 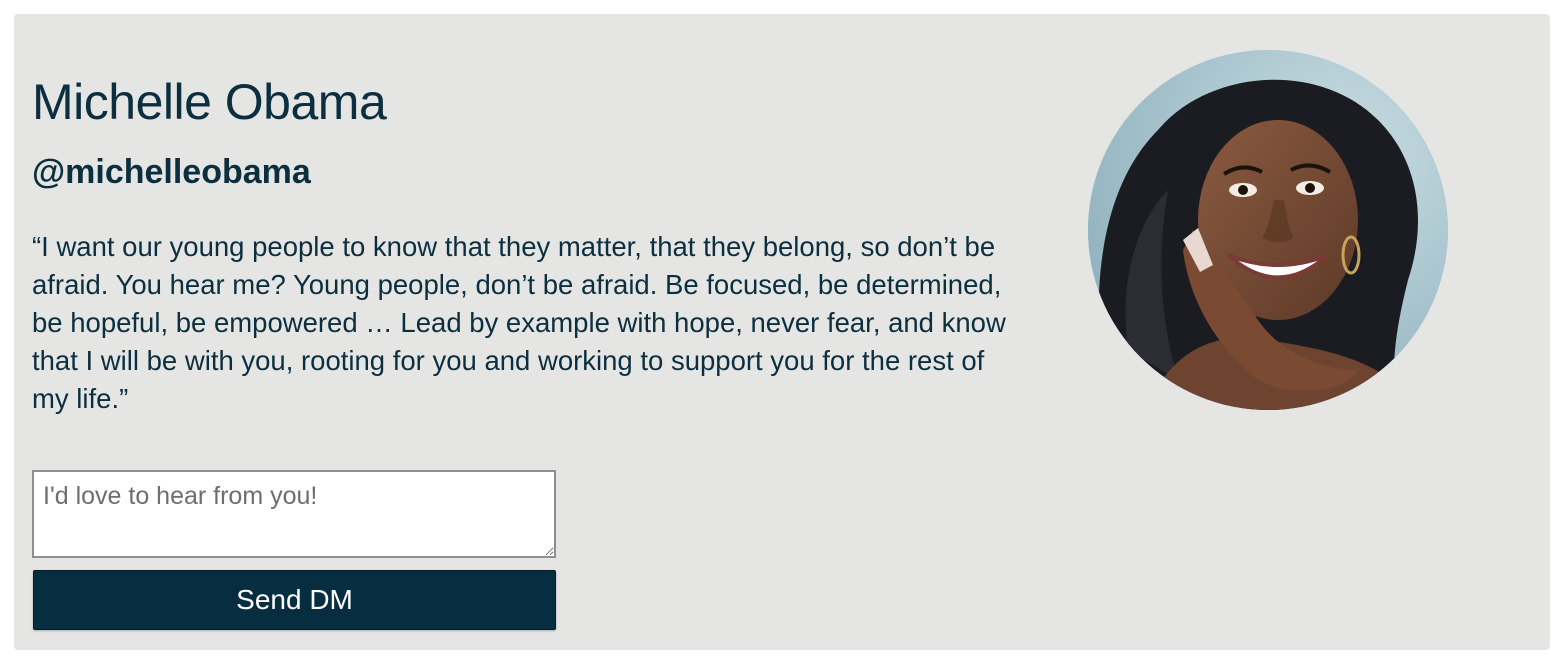 I want to click on dm-message-input, so click(x=294, y=514).